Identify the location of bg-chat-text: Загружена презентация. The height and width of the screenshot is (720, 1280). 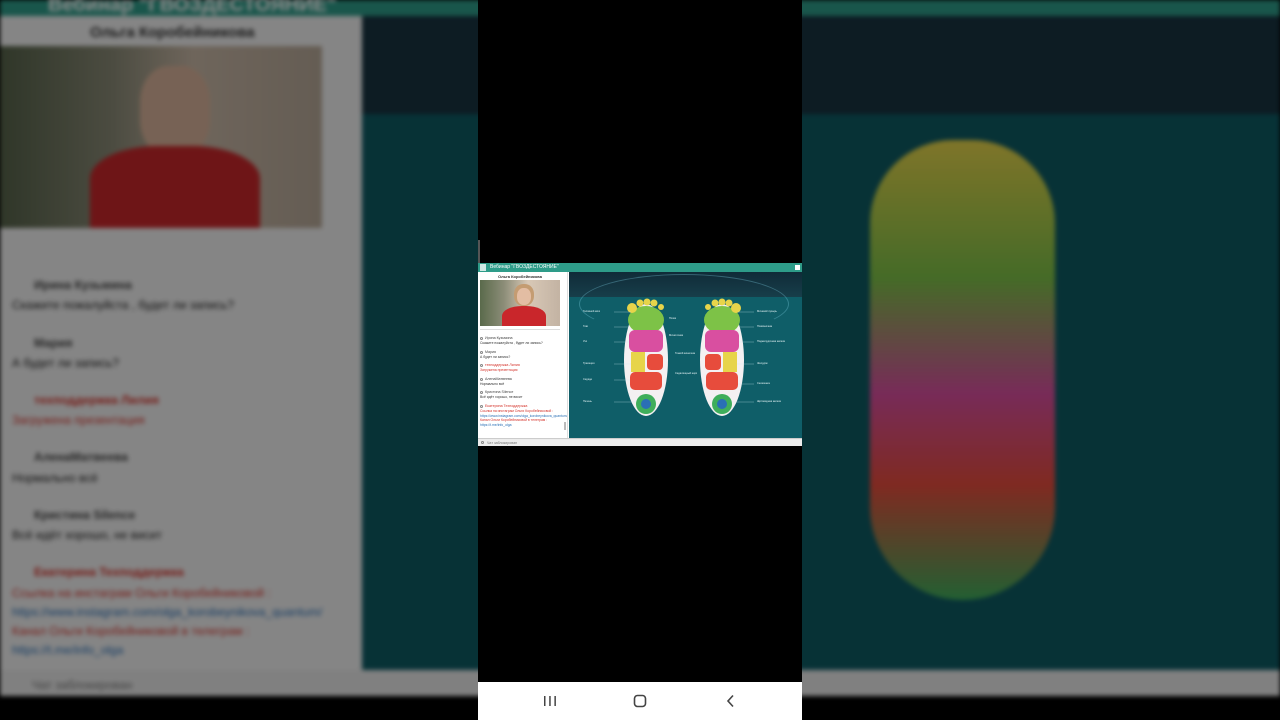
(78, 420).